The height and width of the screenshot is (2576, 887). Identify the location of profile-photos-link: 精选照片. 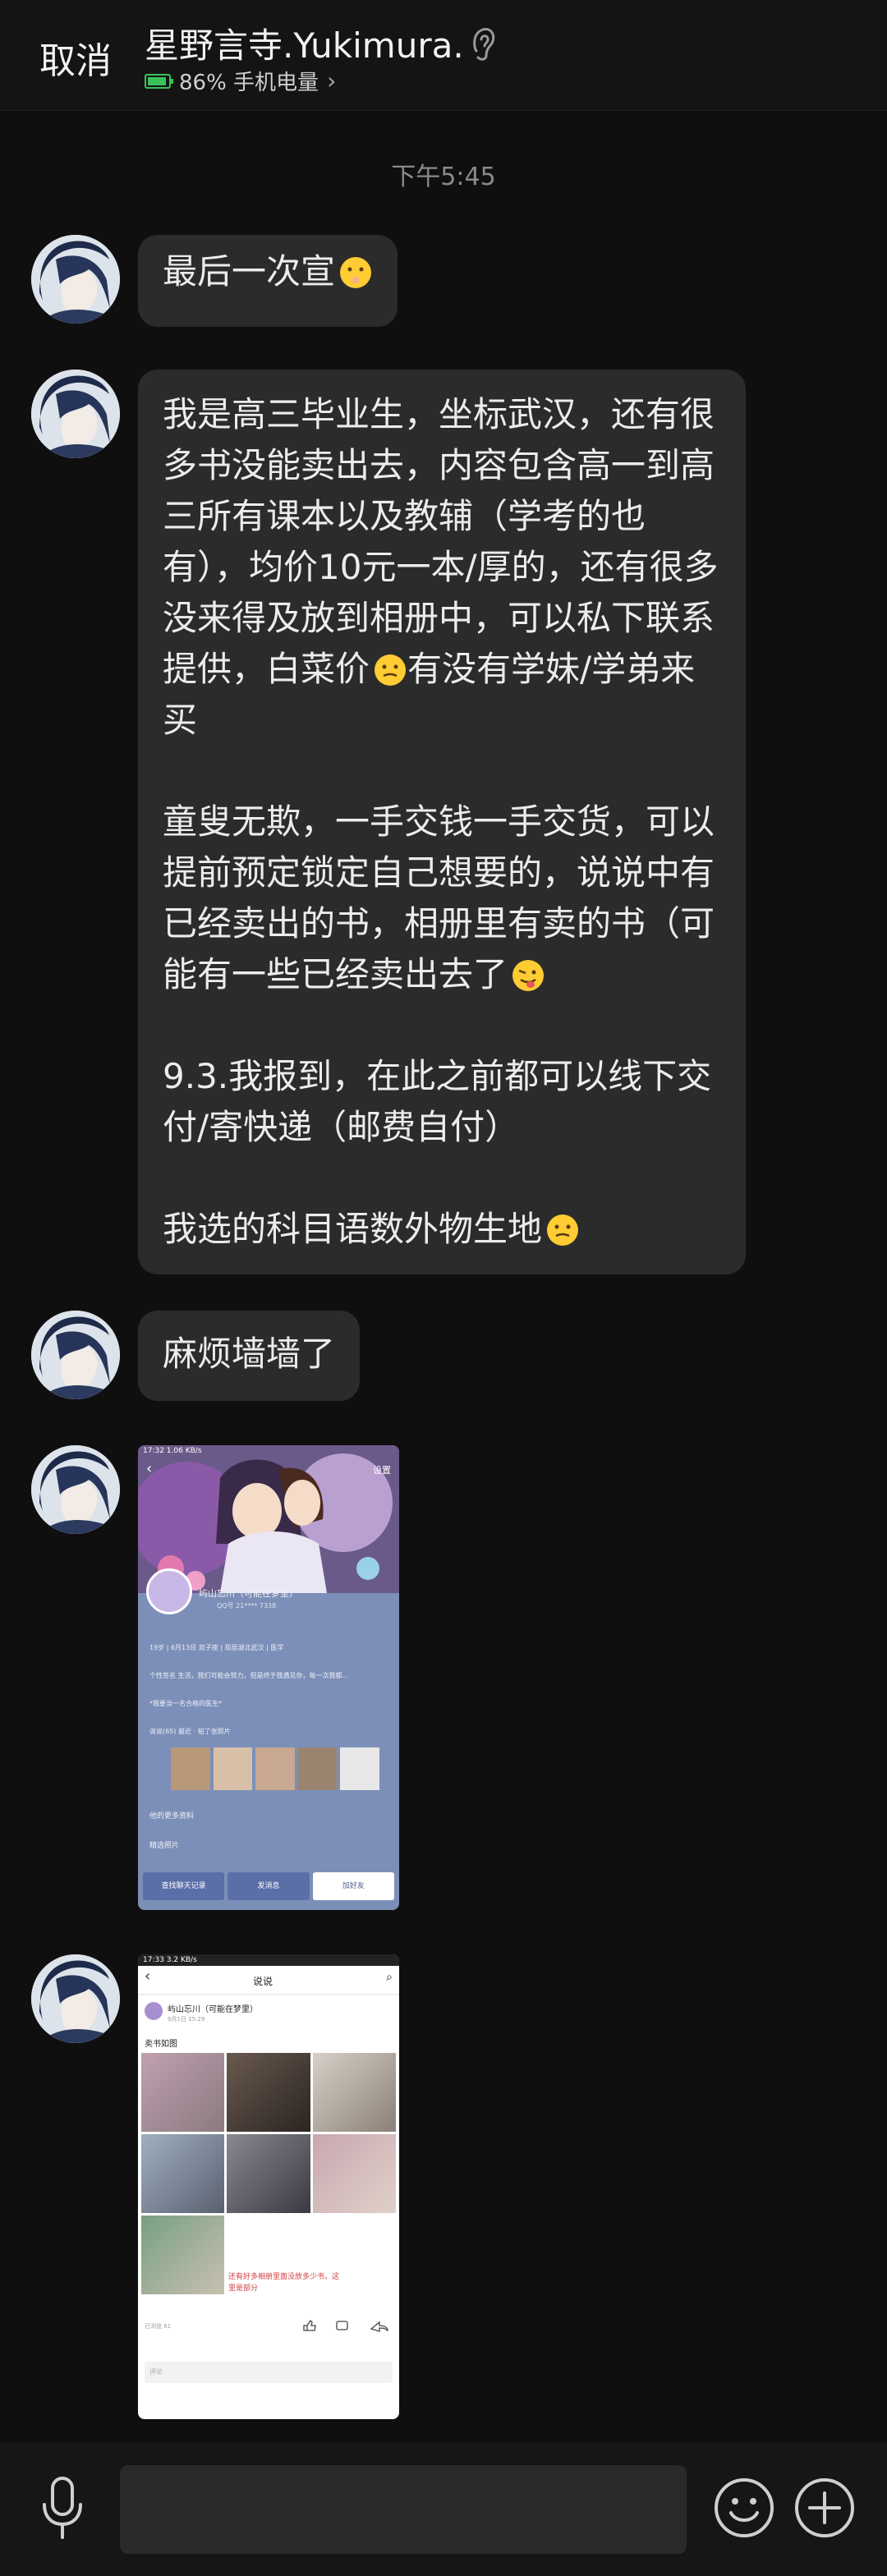
(164, 1846).